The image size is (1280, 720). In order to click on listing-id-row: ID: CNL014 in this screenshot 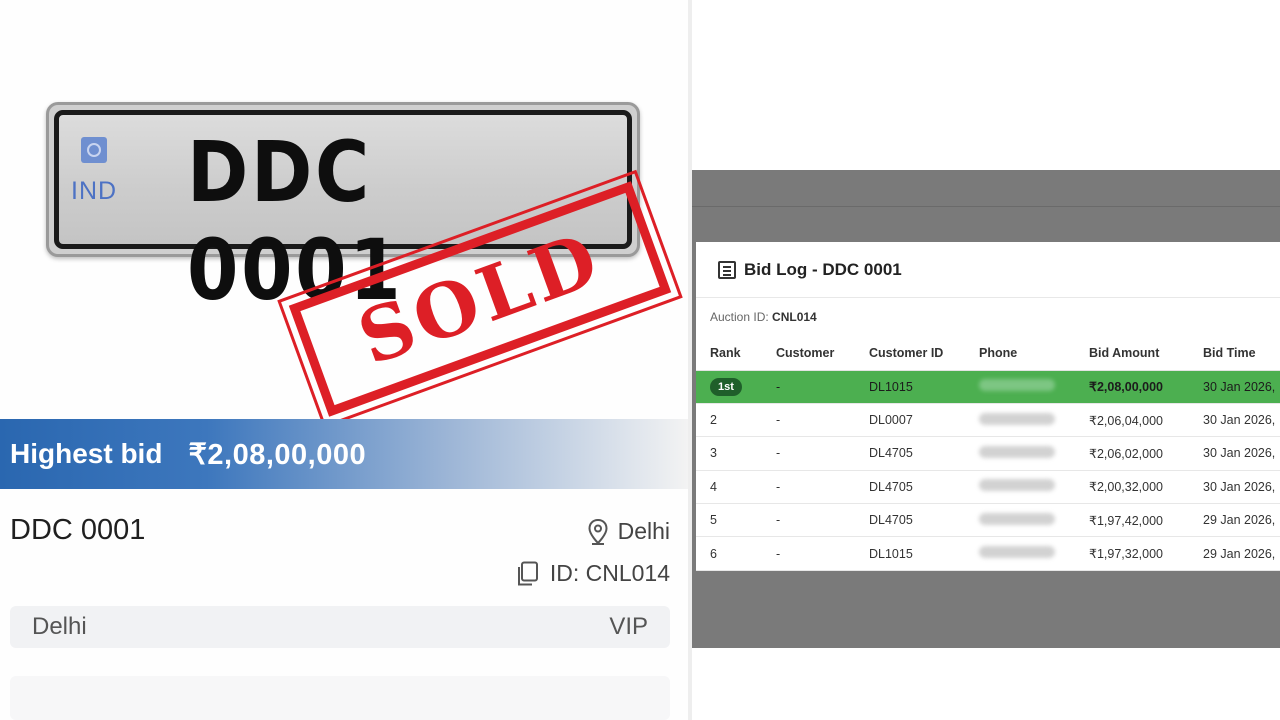, I will do `click(593, 573)`.